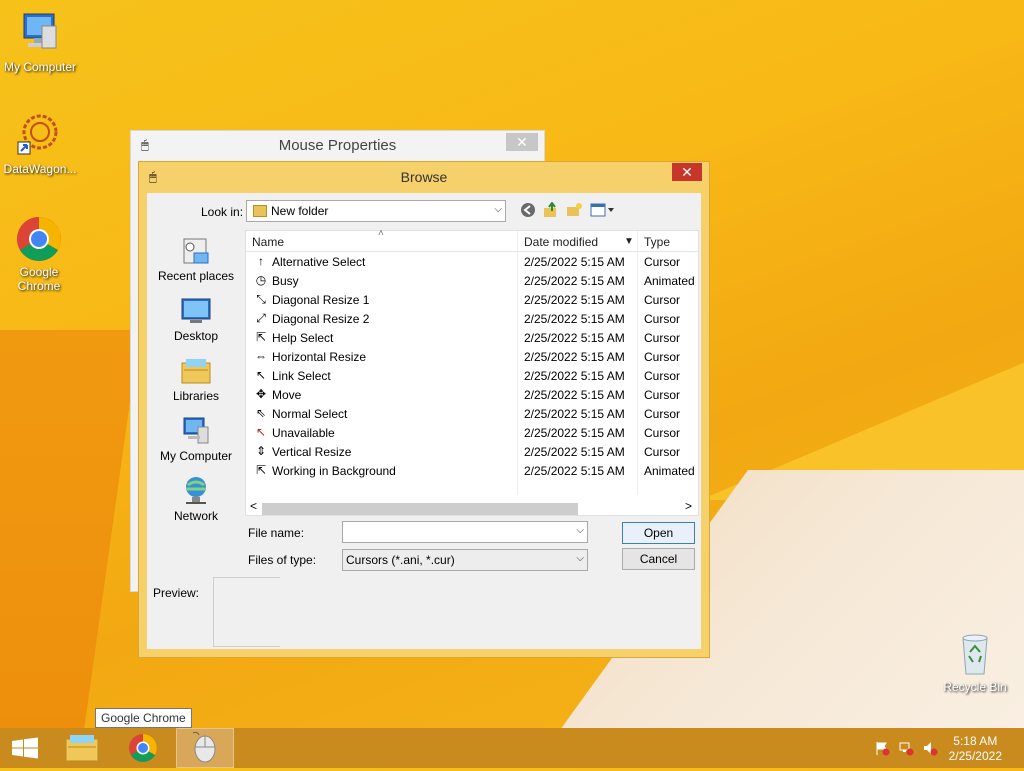  Describe the element at coordinates (196, 499) in the screenshot. I see `place-network: Network` at that location.